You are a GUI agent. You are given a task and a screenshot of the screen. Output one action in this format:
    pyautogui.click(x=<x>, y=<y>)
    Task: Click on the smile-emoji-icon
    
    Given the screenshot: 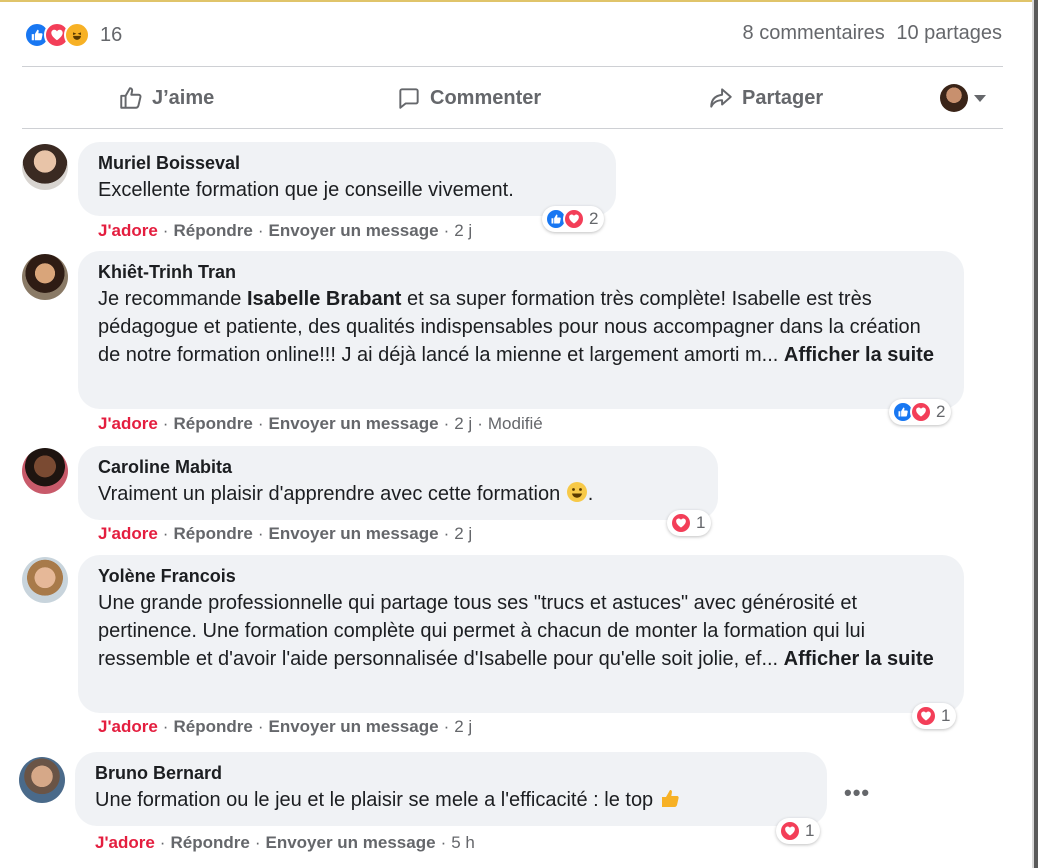 What is the action you would take?
    pyautogui.click(x=576, y=492)
    